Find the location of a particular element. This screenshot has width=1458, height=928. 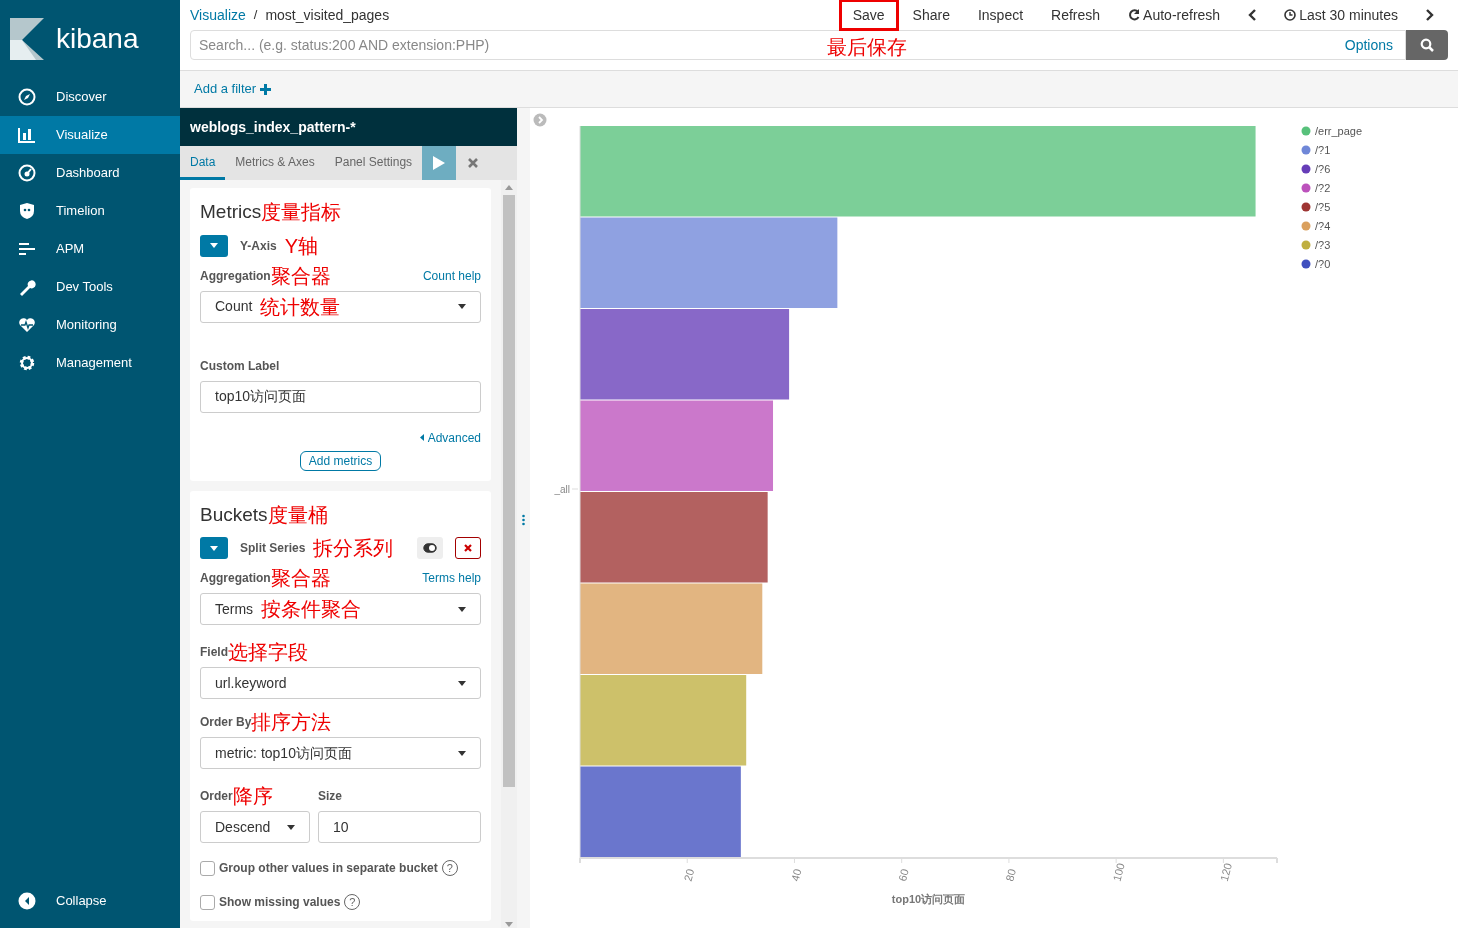

refresh-icon is located at coordinates (1134, 15).